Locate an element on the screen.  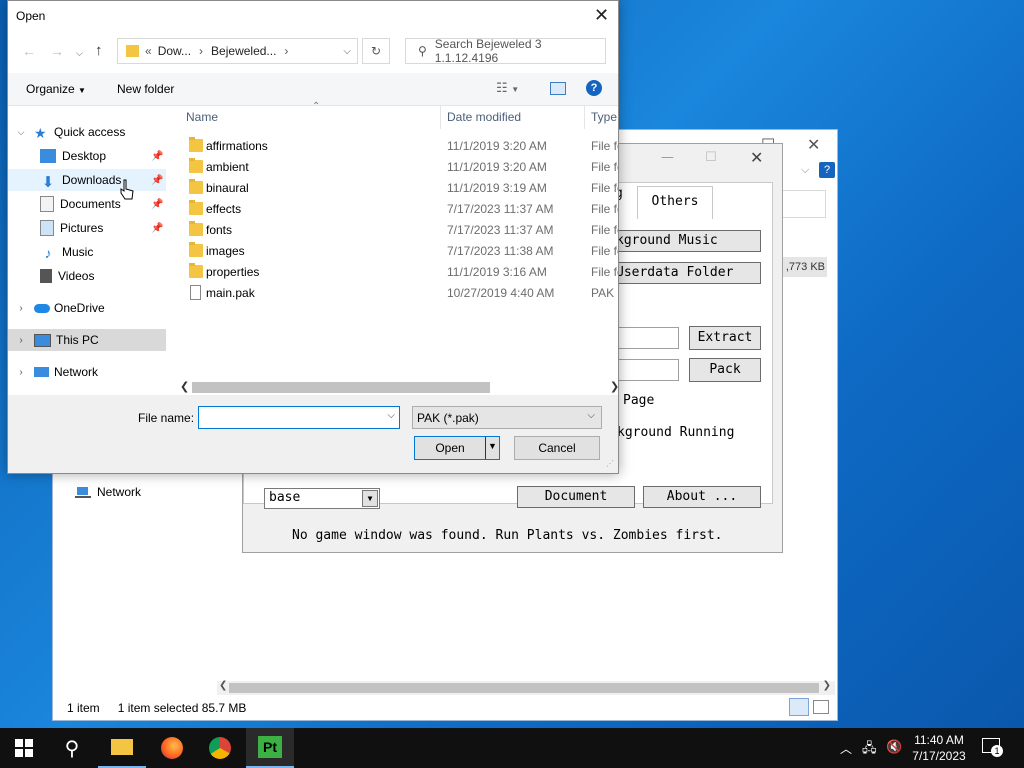
file-row: main.pak 10/27/2019 4:40 AM PAK F is located at coordinates (396, 293).